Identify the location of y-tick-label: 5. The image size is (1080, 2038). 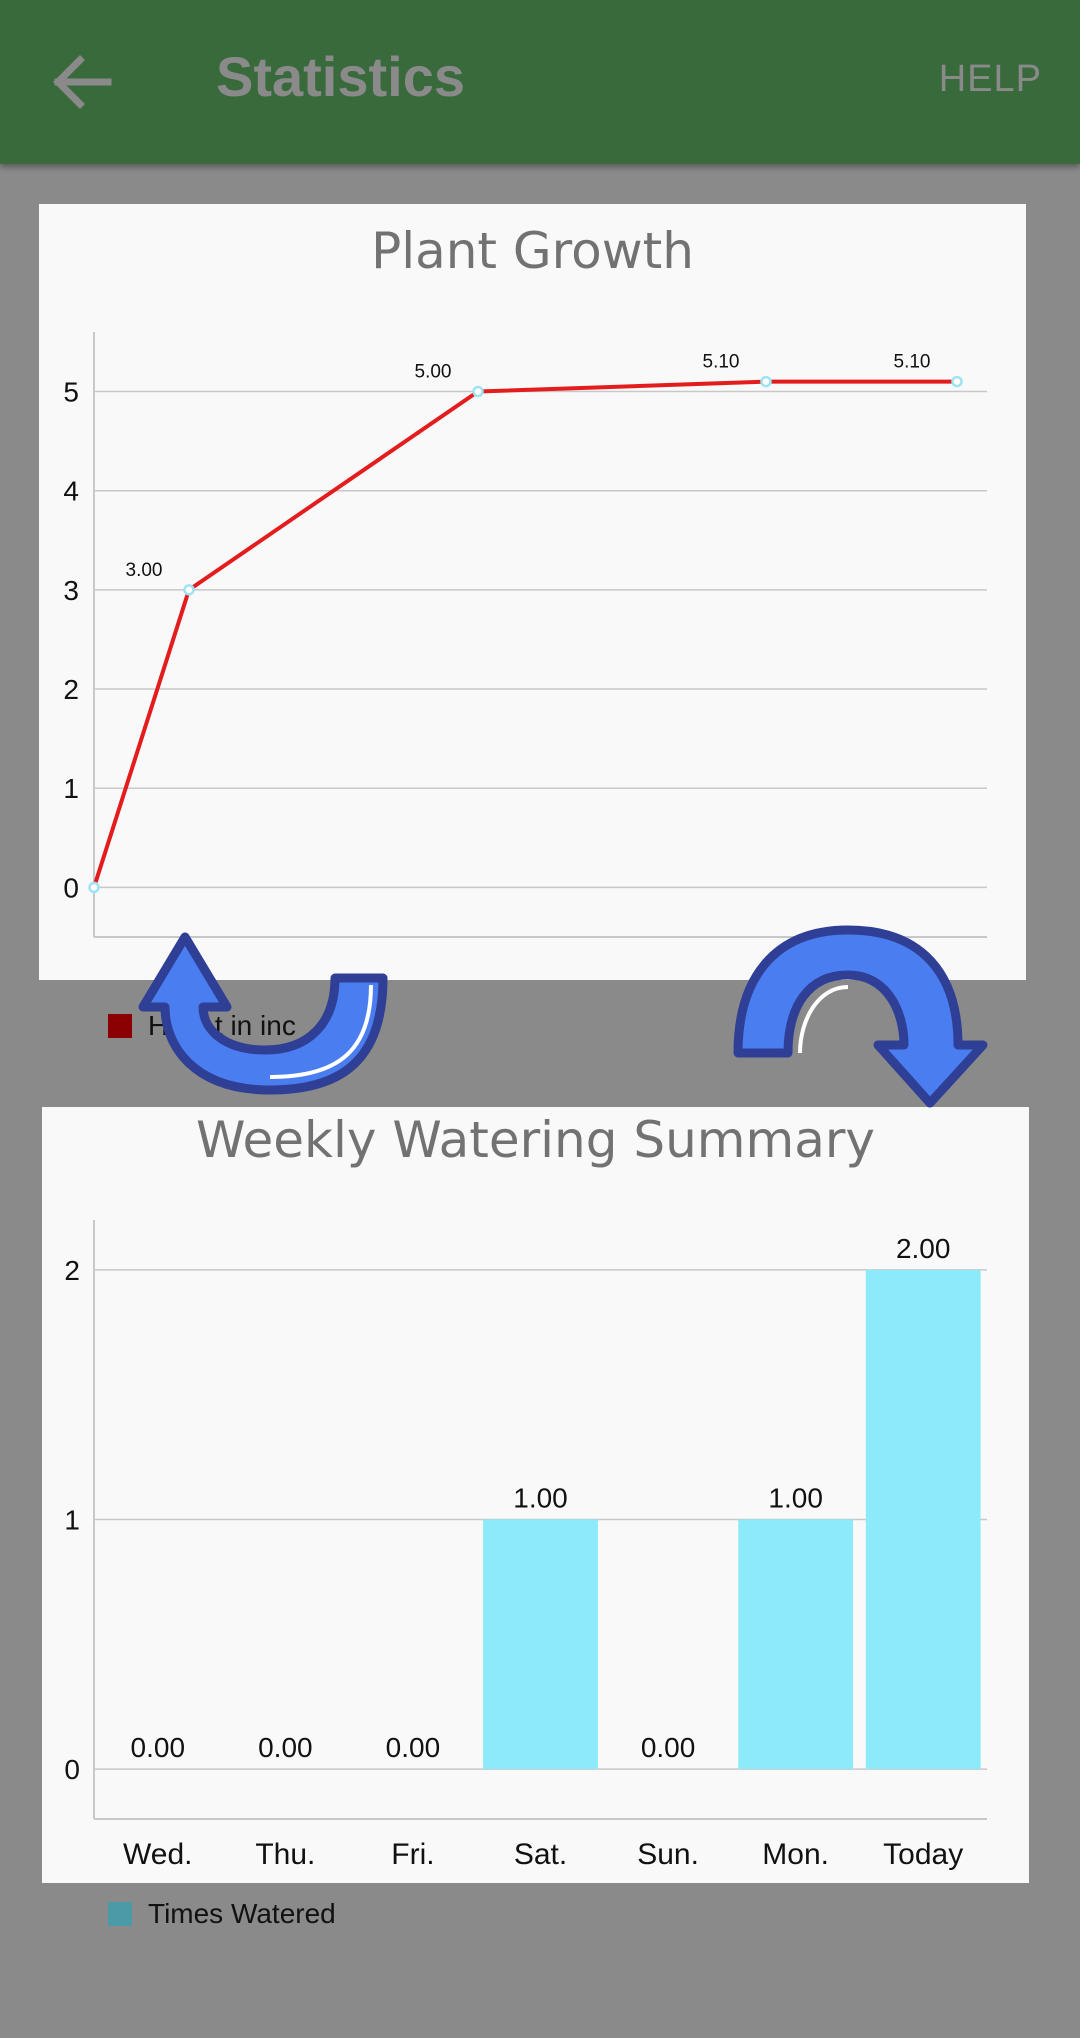
(71, 392).